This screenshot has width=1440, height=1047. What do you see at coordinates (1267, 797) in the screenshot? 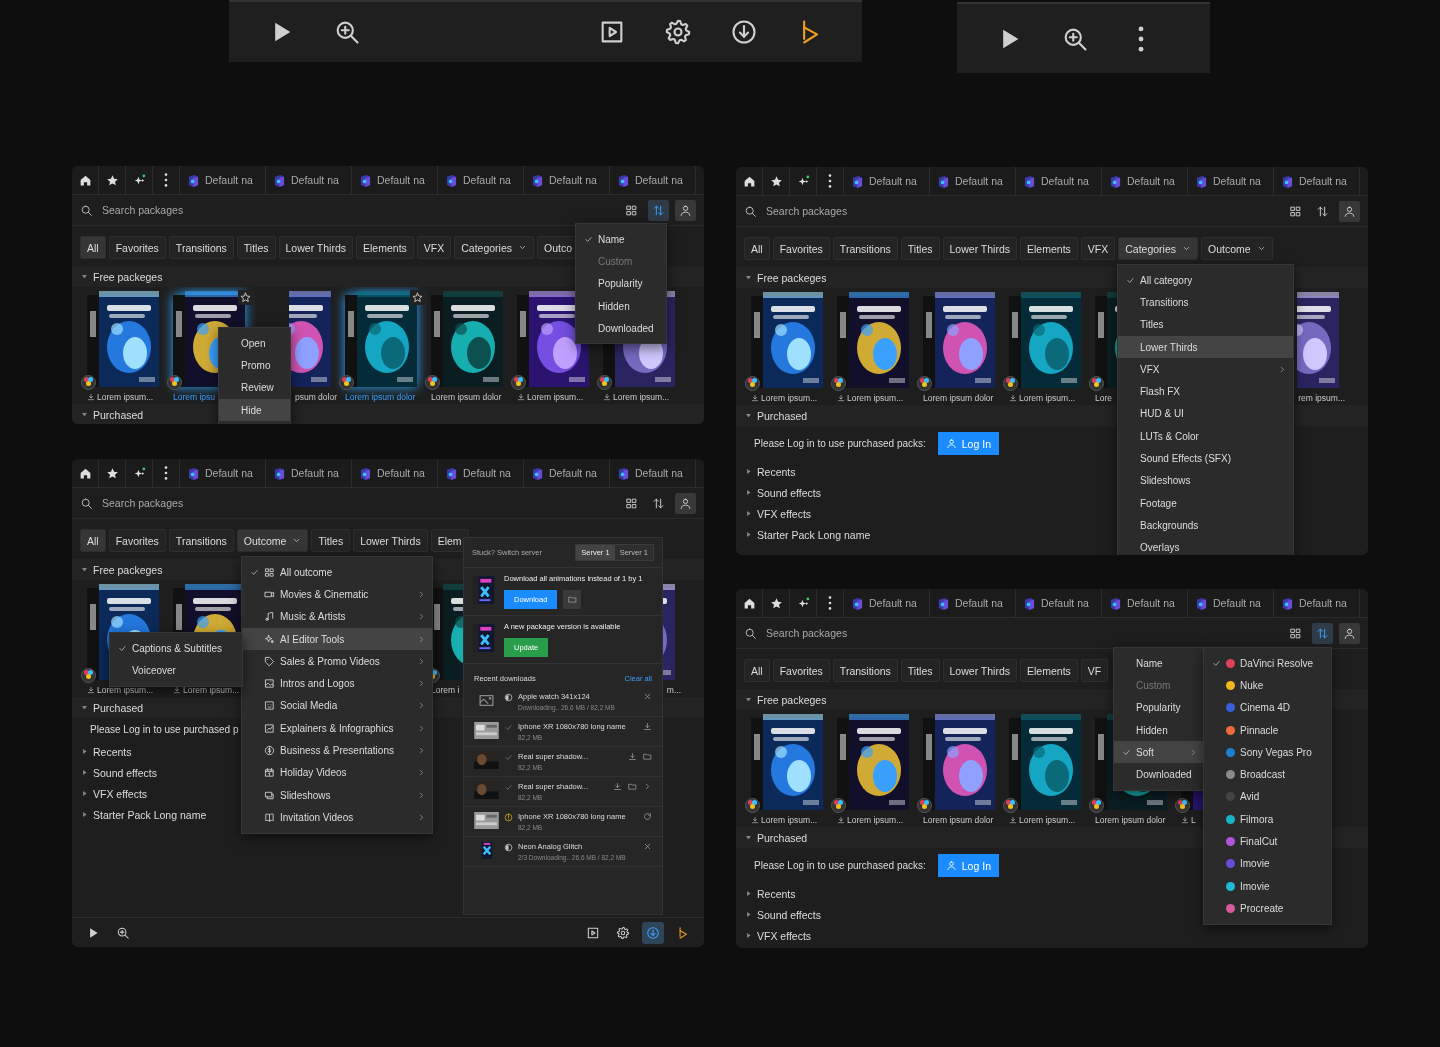
I see `menu-item: Avid` at bounding box center [1267, 797].